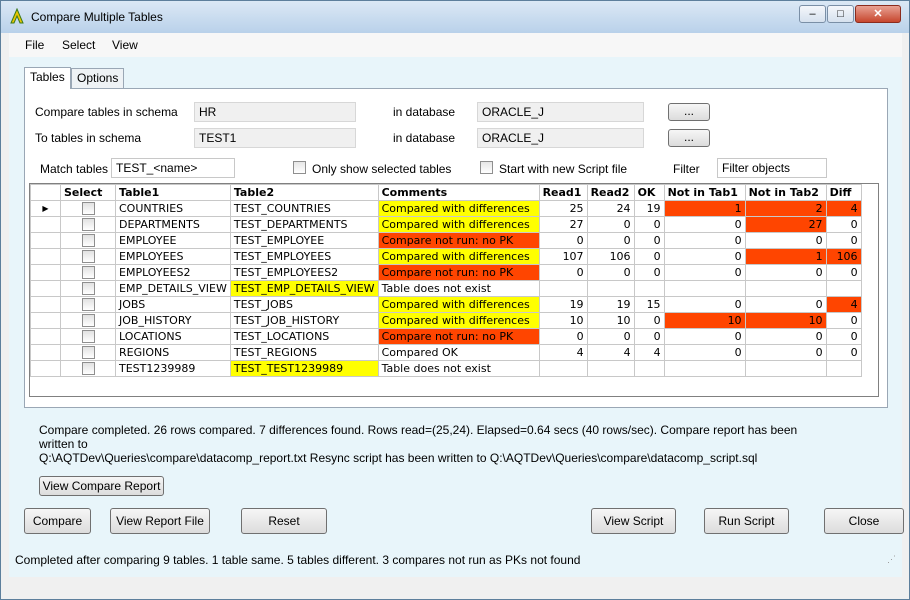  Describe the element at coordinates (610, 192) in the screenshot. I see `header-read2: Read2` at that location.